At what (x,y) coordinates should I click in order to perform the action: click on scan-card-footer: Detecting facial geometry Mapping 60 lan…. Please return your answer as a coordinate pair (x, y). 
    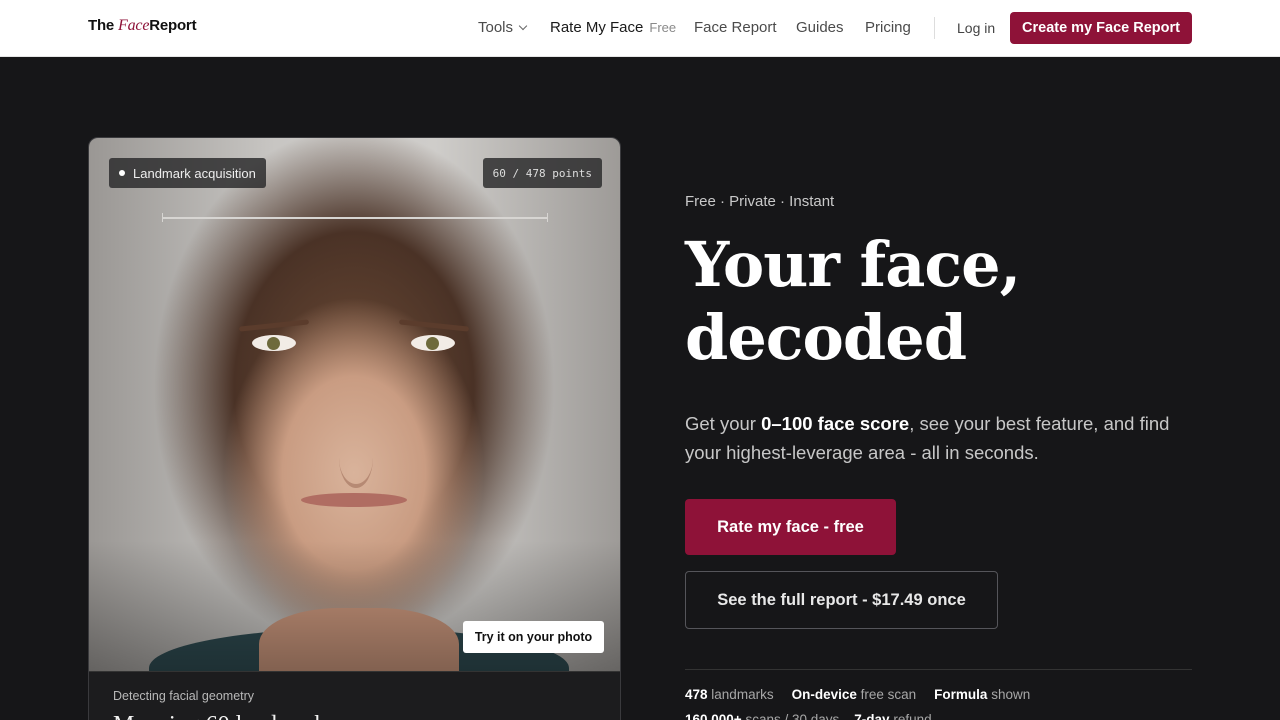
    Looking at the image, I should click on (354, 695).